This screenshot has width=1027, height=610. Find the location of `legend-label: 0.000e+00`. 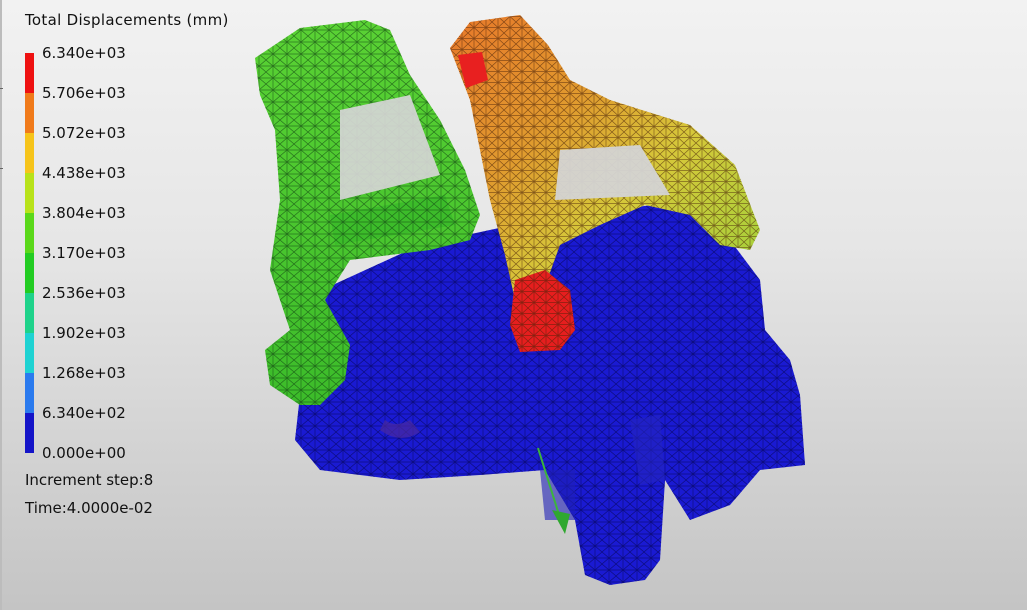

legend-label: 0.000e+00 is located at coordinates (84, 453).